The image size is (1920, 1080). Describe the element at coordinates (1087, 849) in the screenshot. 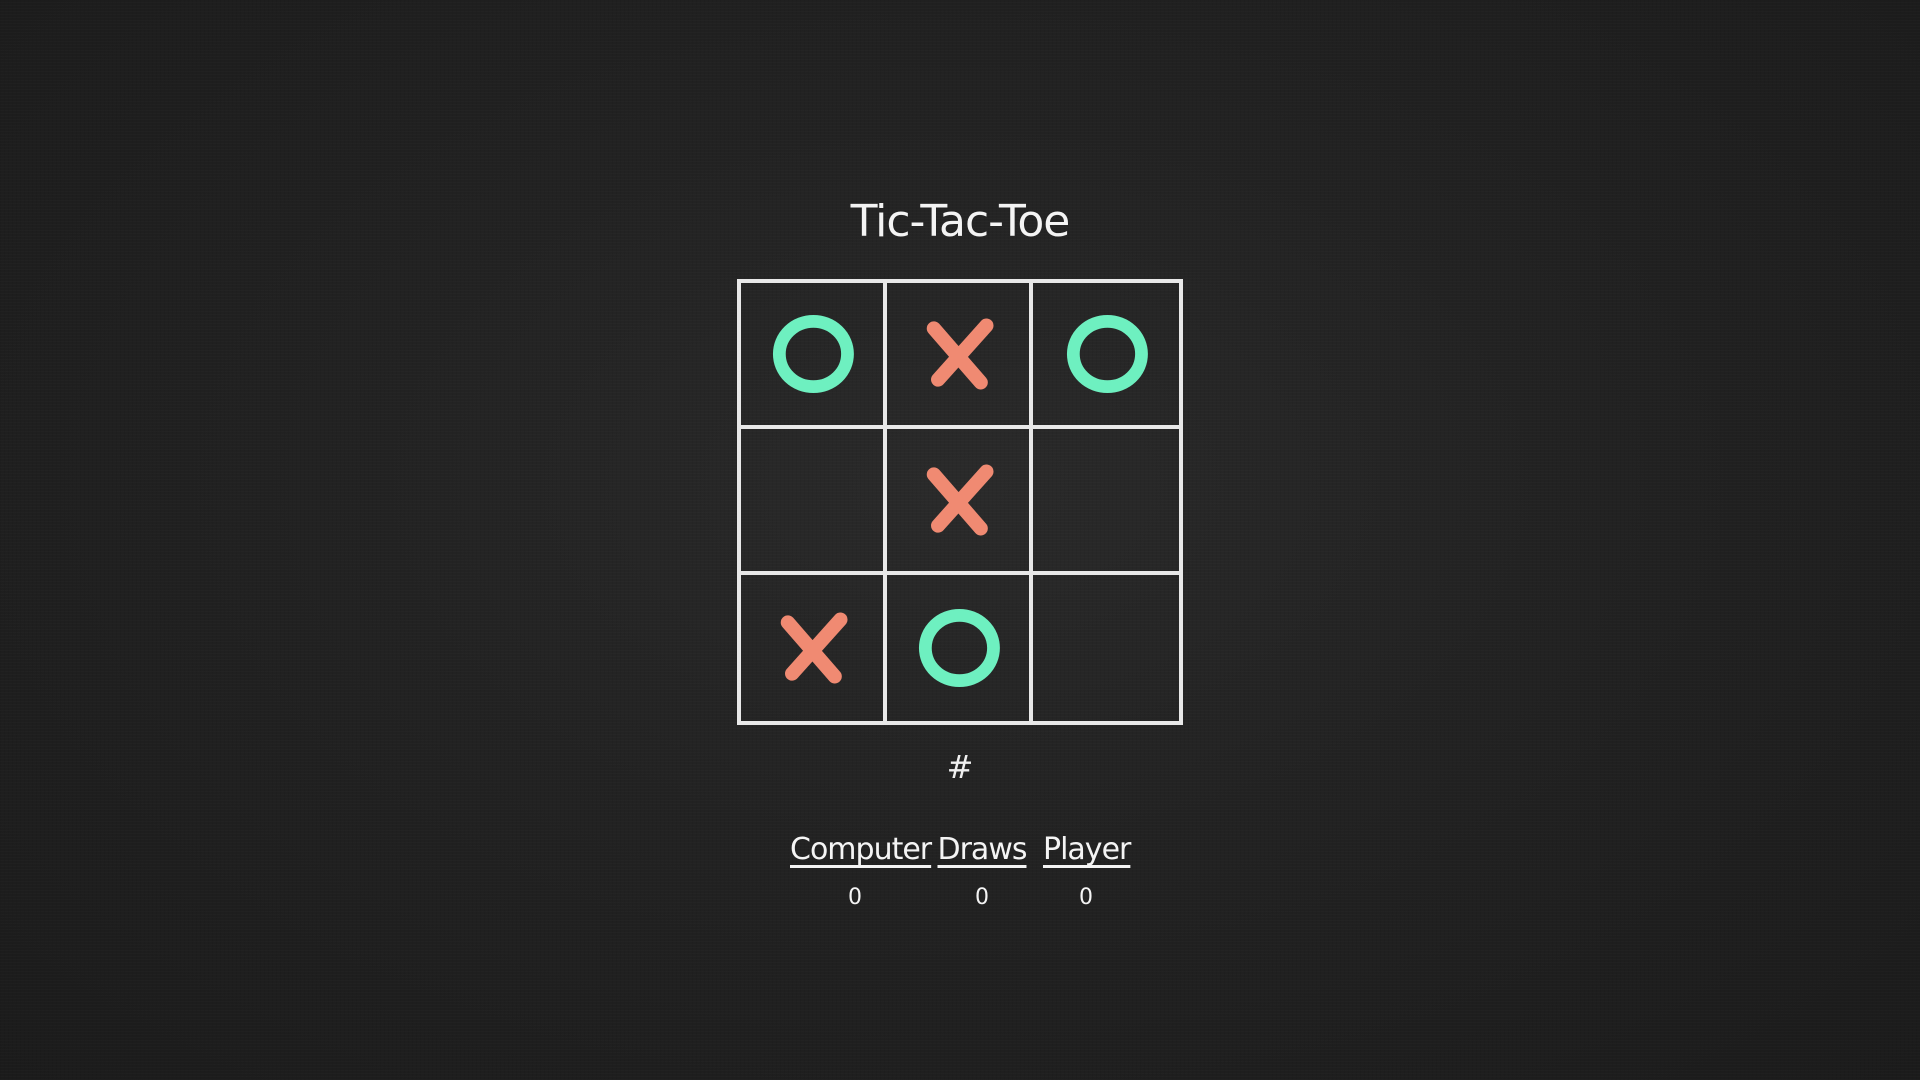

I see `score-player-label: Player` at that location.